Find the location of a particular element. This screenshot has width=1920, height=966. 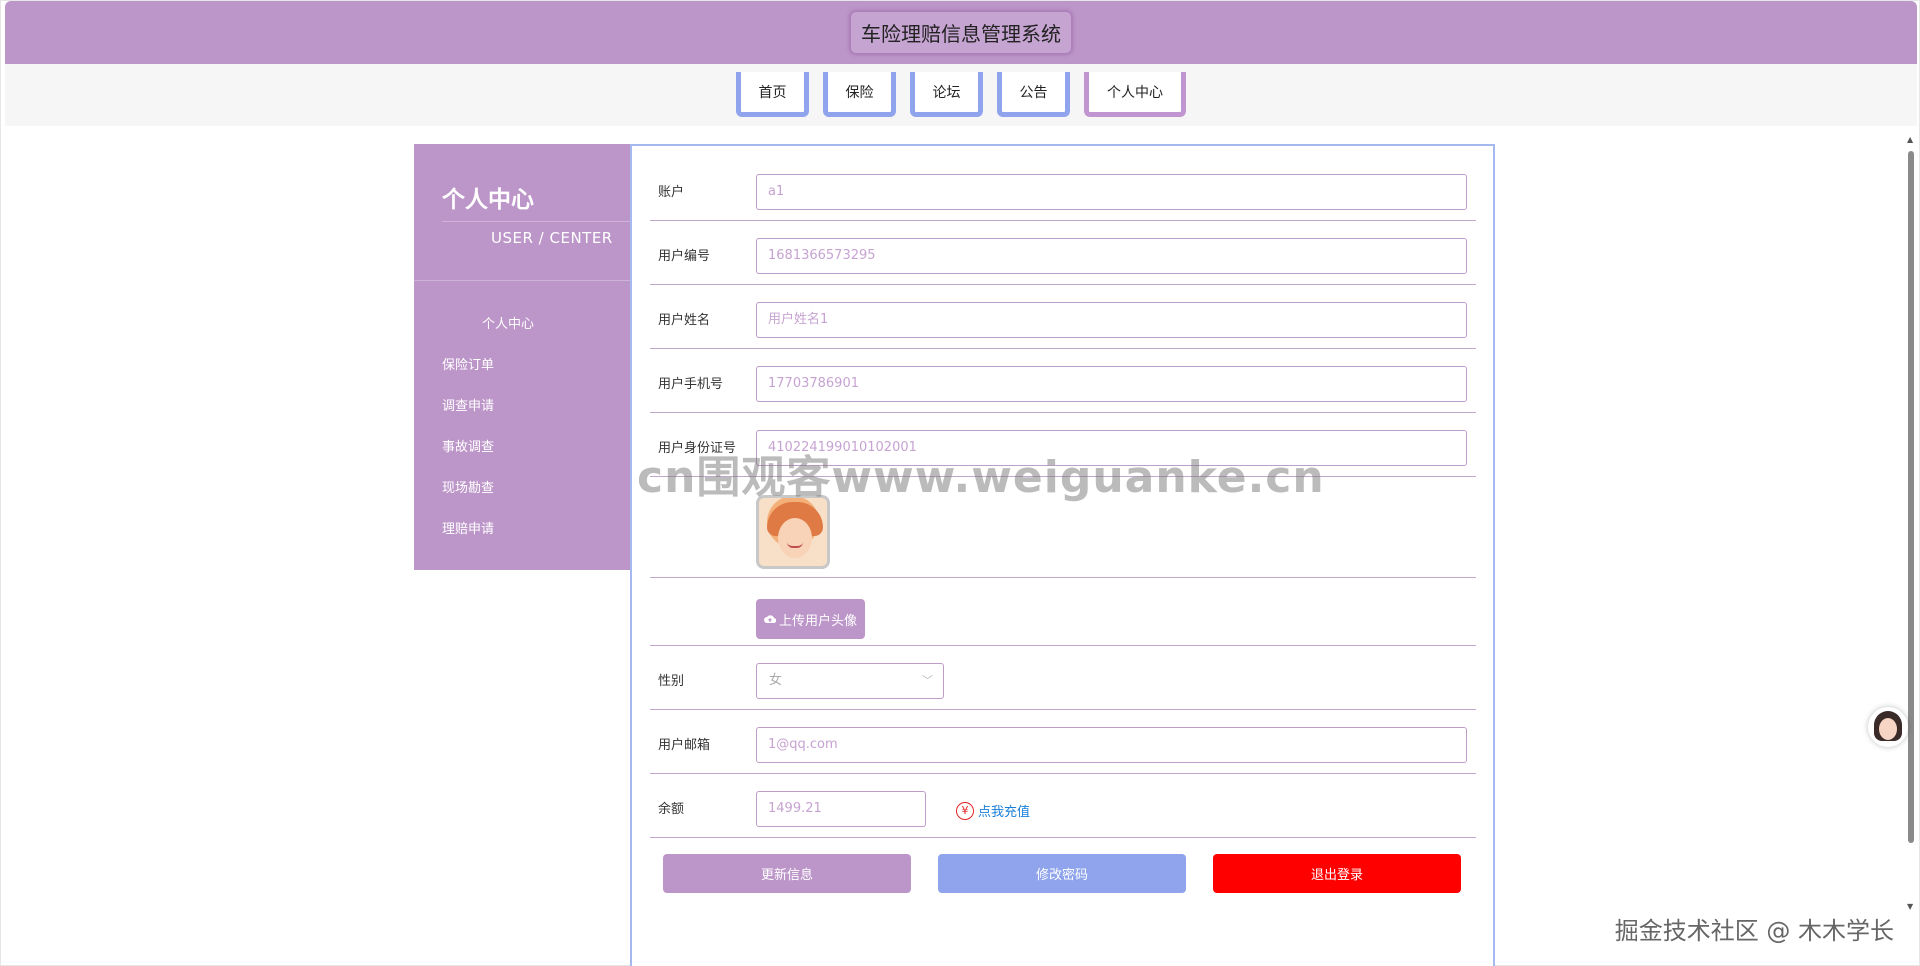

update-info-button: 更新信息 is located at coordinates (787, 873).